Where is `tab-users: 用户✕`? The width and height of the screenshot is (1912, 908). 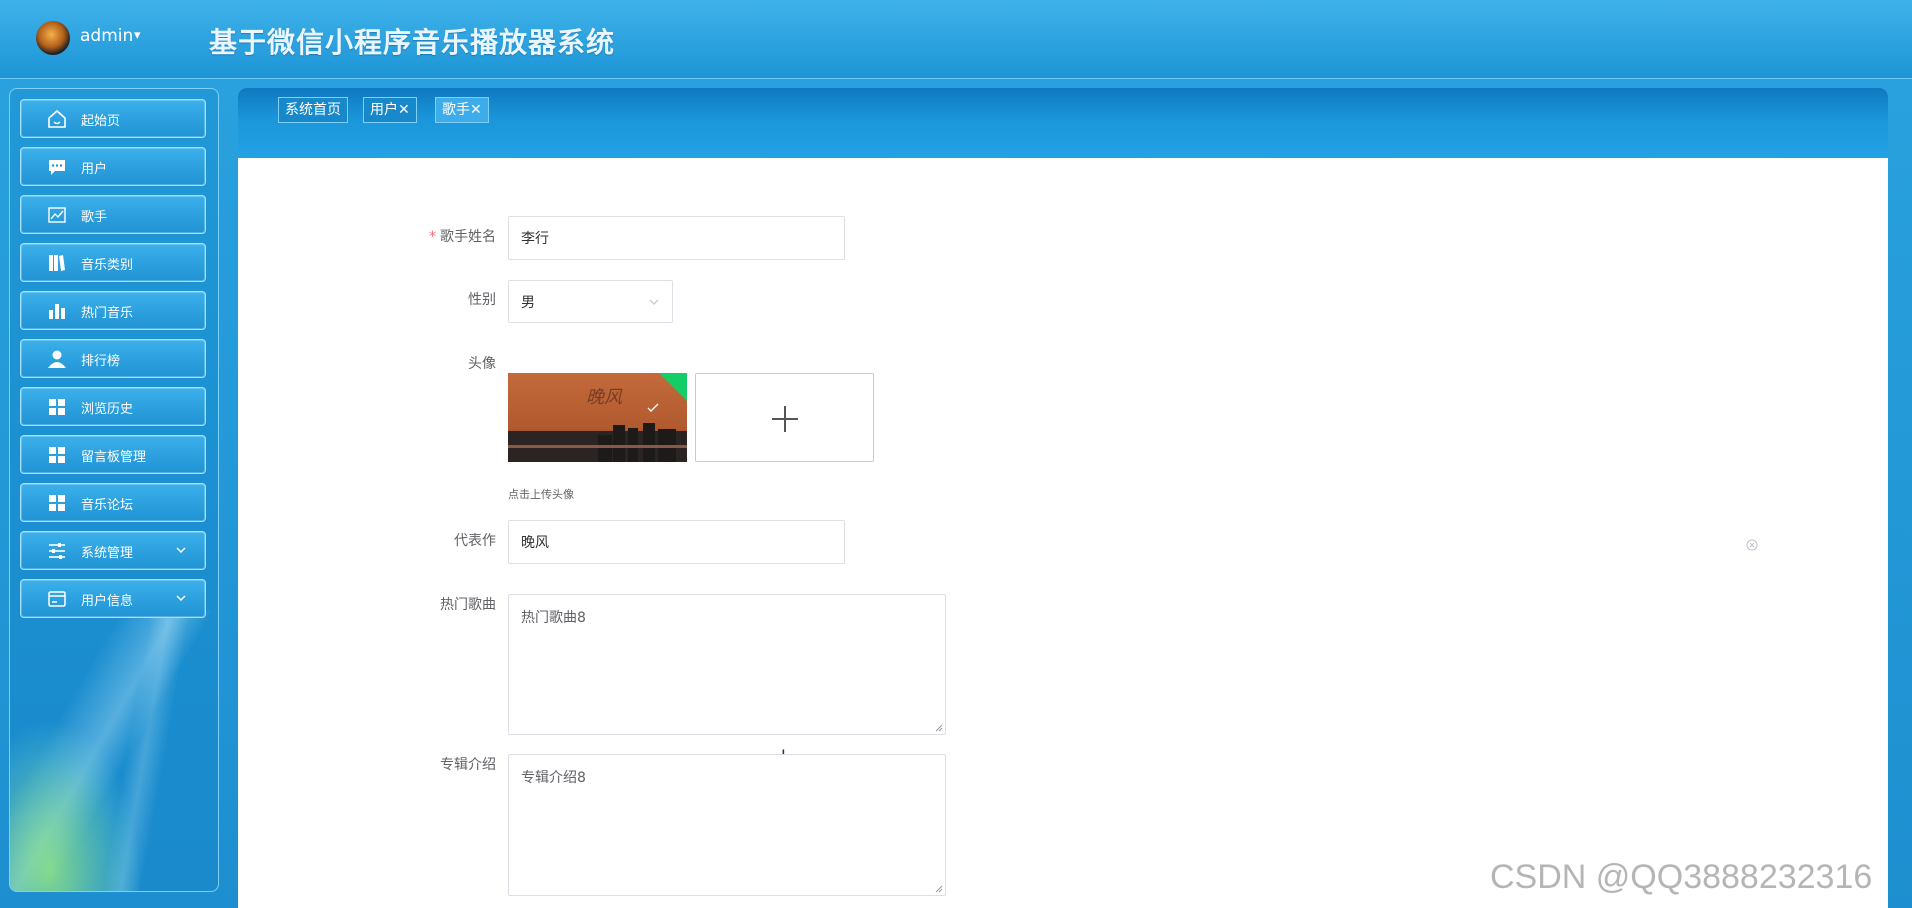 tab-users: 用户✕ is located at coordinates (390, 110).